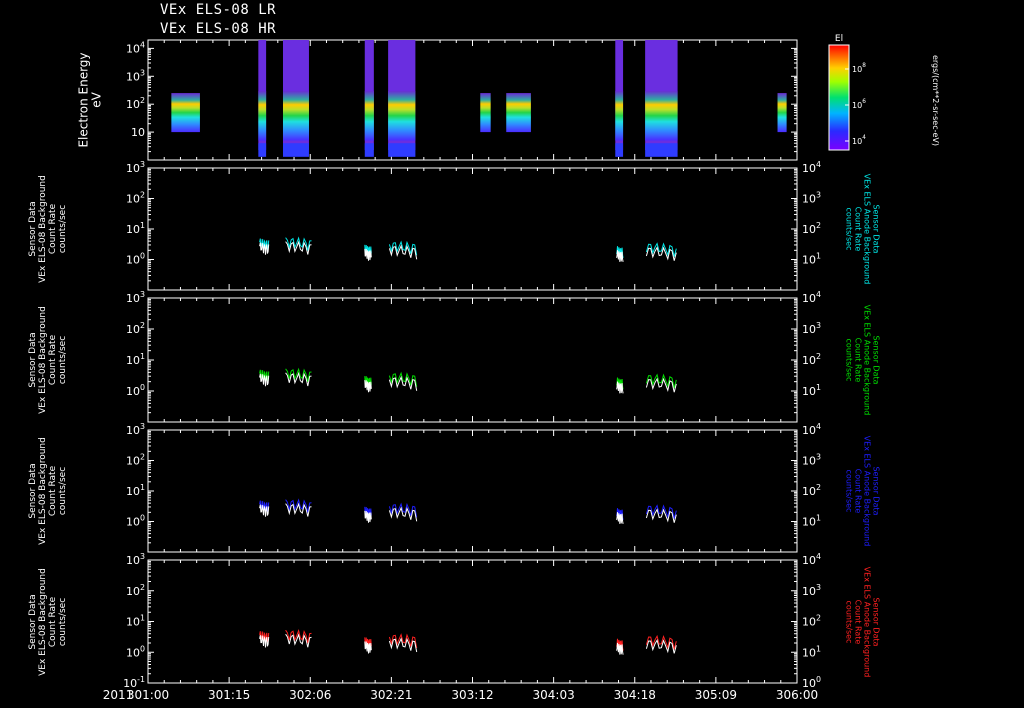 This screenshot has width=1024, height=708. Describe the element at coordinates (716, 695) in the screenshot. I see `x-tick-label: 305:09` at that location.